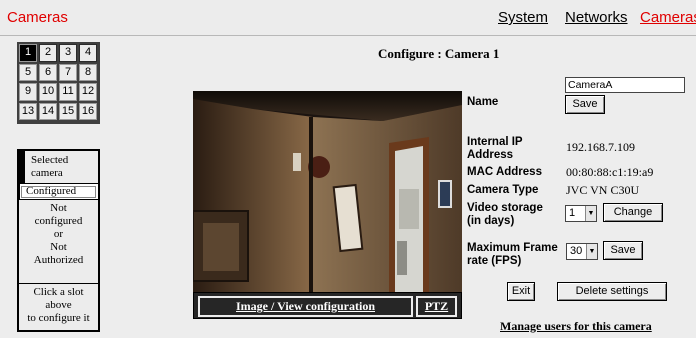  Describe the element at coordinates (483, 102) in the screenshot. I see `name-label: Name` at that location.